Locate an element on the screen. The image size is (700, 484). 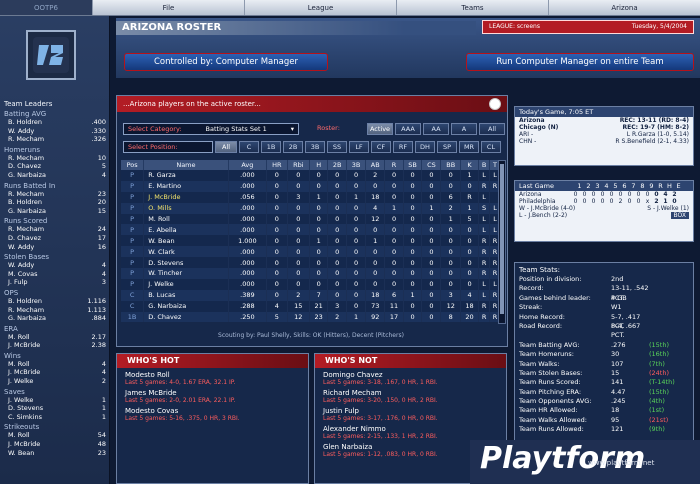
leader-row: B. Holdren .400 is located at coordinates (55, 122).